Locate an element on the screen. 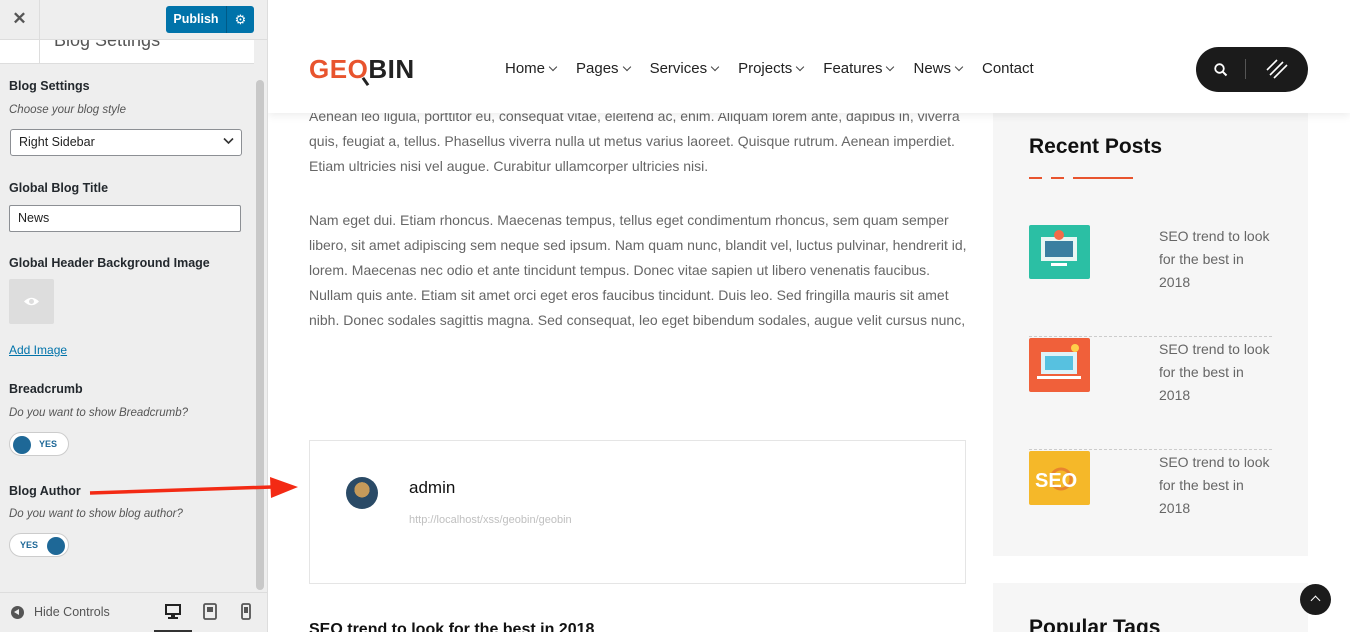 This screenshot has width=1350, height=632. customizer-header: ✕ Publish ⚙ is located at coordinates (133, 20).